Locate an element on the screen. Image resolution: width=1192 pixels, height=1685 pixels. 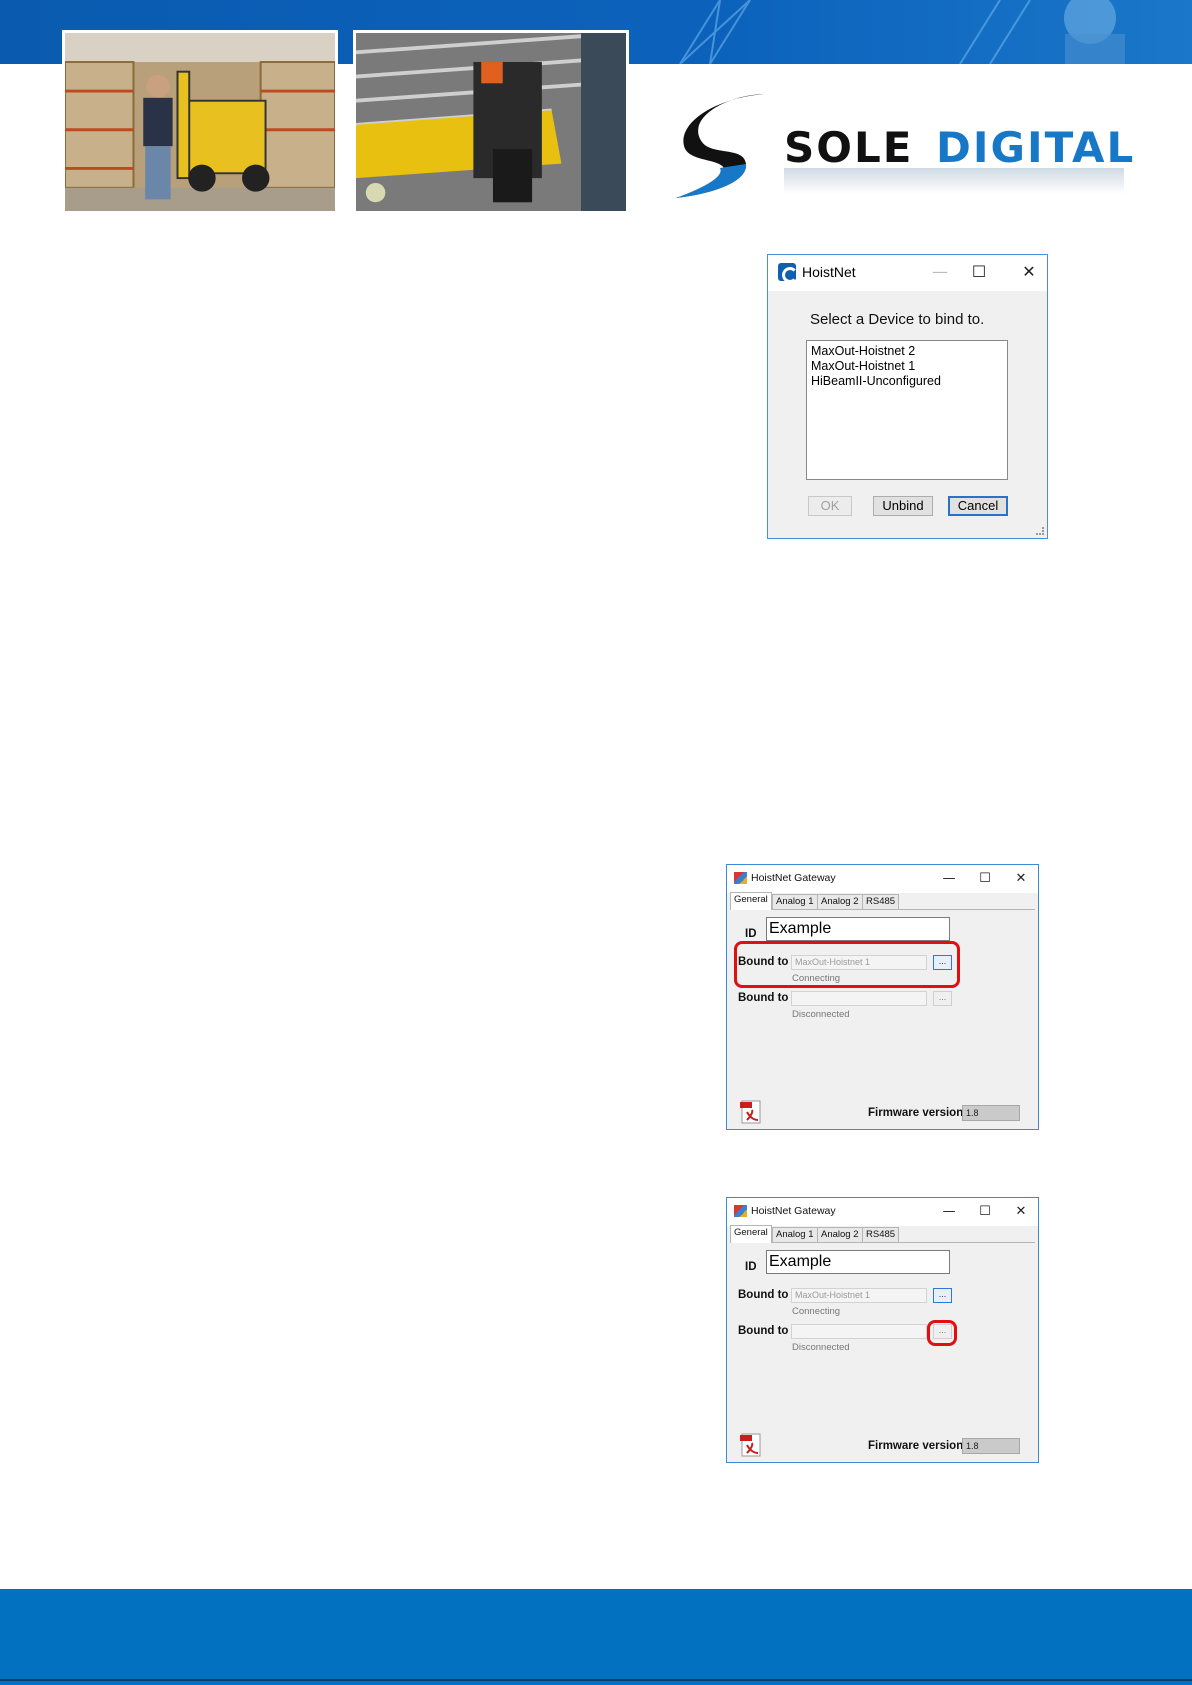
sole-digital-logo: SOLE DIGITAL is located at coordinates (904, 146).